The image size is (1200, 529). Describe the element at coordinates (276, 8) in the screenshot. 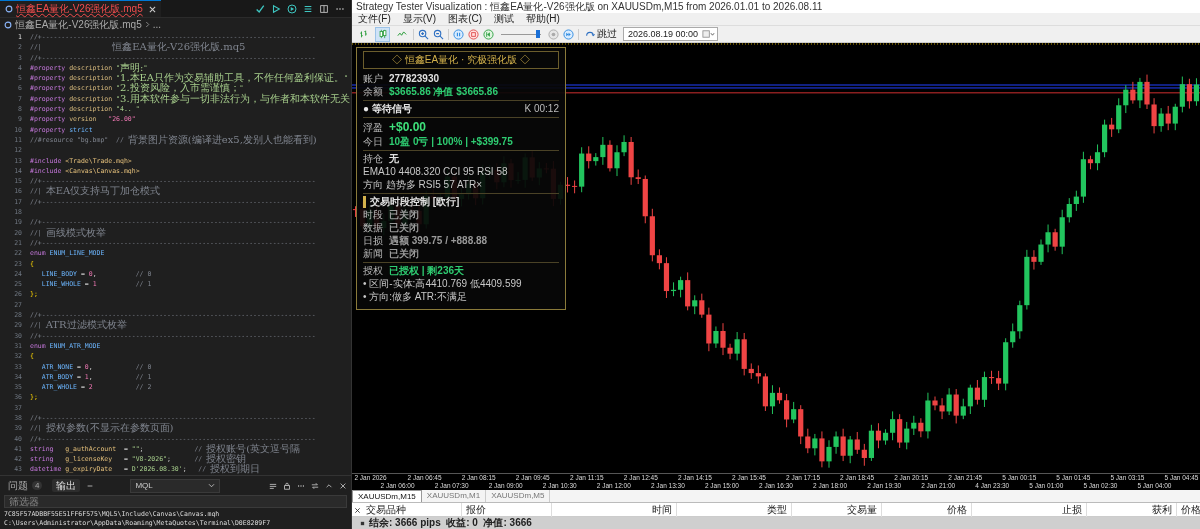

I see `play-icon` at that location.